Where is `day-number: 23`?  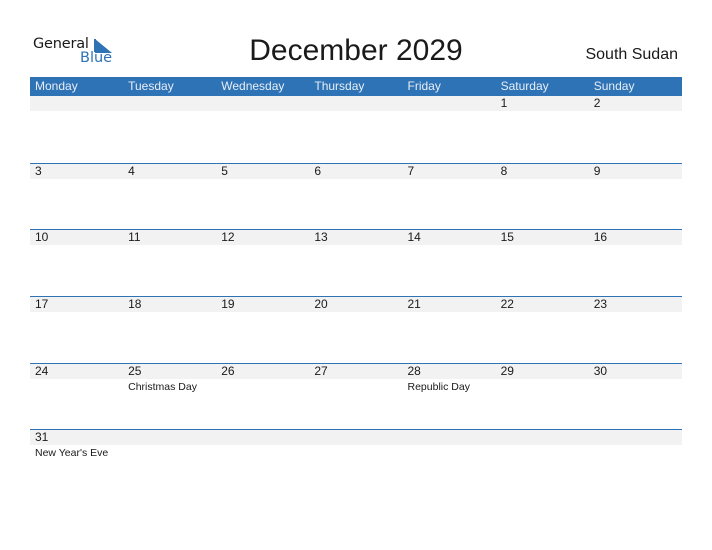 day-number: 23 is located at coordinates (600, 304).